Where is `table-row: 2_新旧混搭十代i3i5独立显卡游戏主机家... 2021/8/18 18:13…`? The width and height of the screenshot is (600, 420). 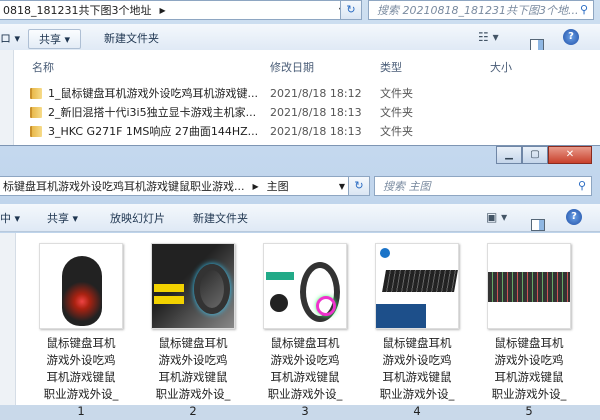 table-row: 2_新旧混搭十代i3i5独立显卡游戏主机家... 2021/8/18 18:13… is located at coordinates (230, 112).